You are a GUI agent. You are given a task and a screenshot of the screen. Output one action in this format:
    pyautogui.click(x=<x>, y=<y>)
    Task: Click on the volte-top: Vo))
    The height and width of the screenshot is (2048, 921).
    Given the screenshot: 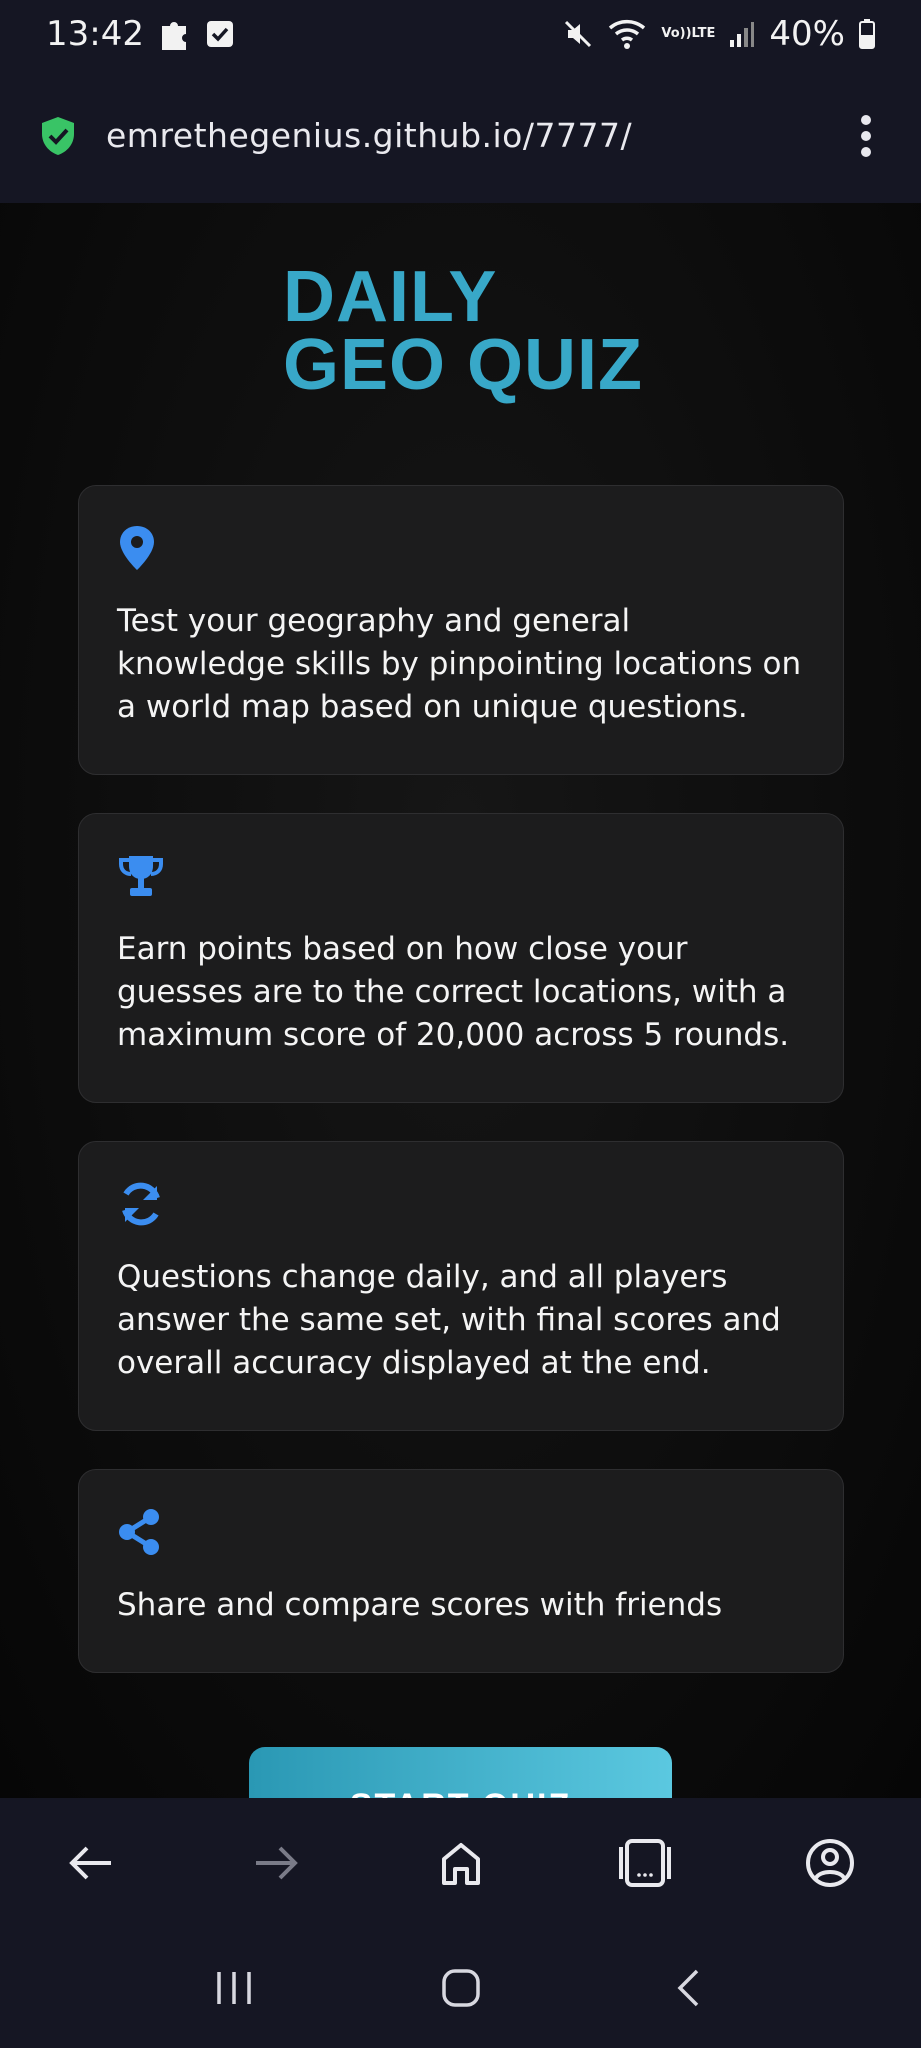 What is the action you would take?
    pyautogui.click(x=676, y=33)
    